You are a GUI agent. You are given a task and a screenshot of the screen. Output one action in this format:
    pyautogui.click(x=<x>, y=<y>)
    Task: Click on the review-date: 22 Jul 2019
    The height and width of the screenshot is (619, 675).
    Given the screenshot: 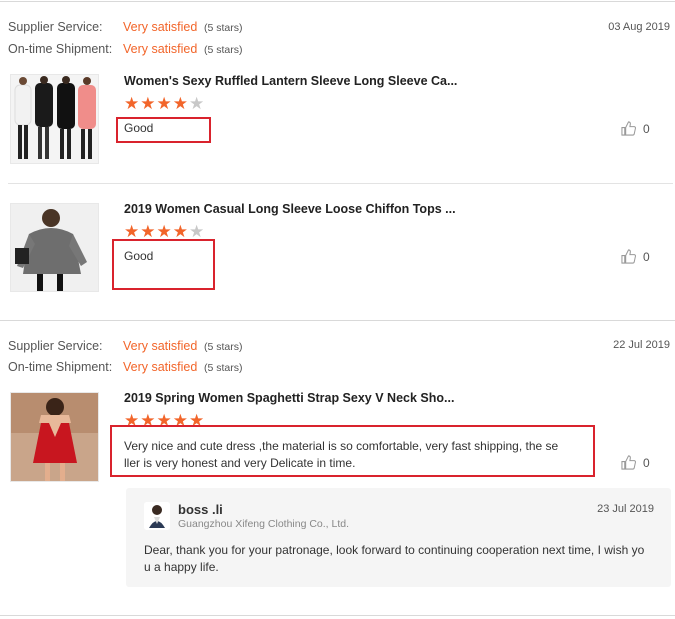 What is the action you would take?
    pyautogui.click(x=641, y=345)
    